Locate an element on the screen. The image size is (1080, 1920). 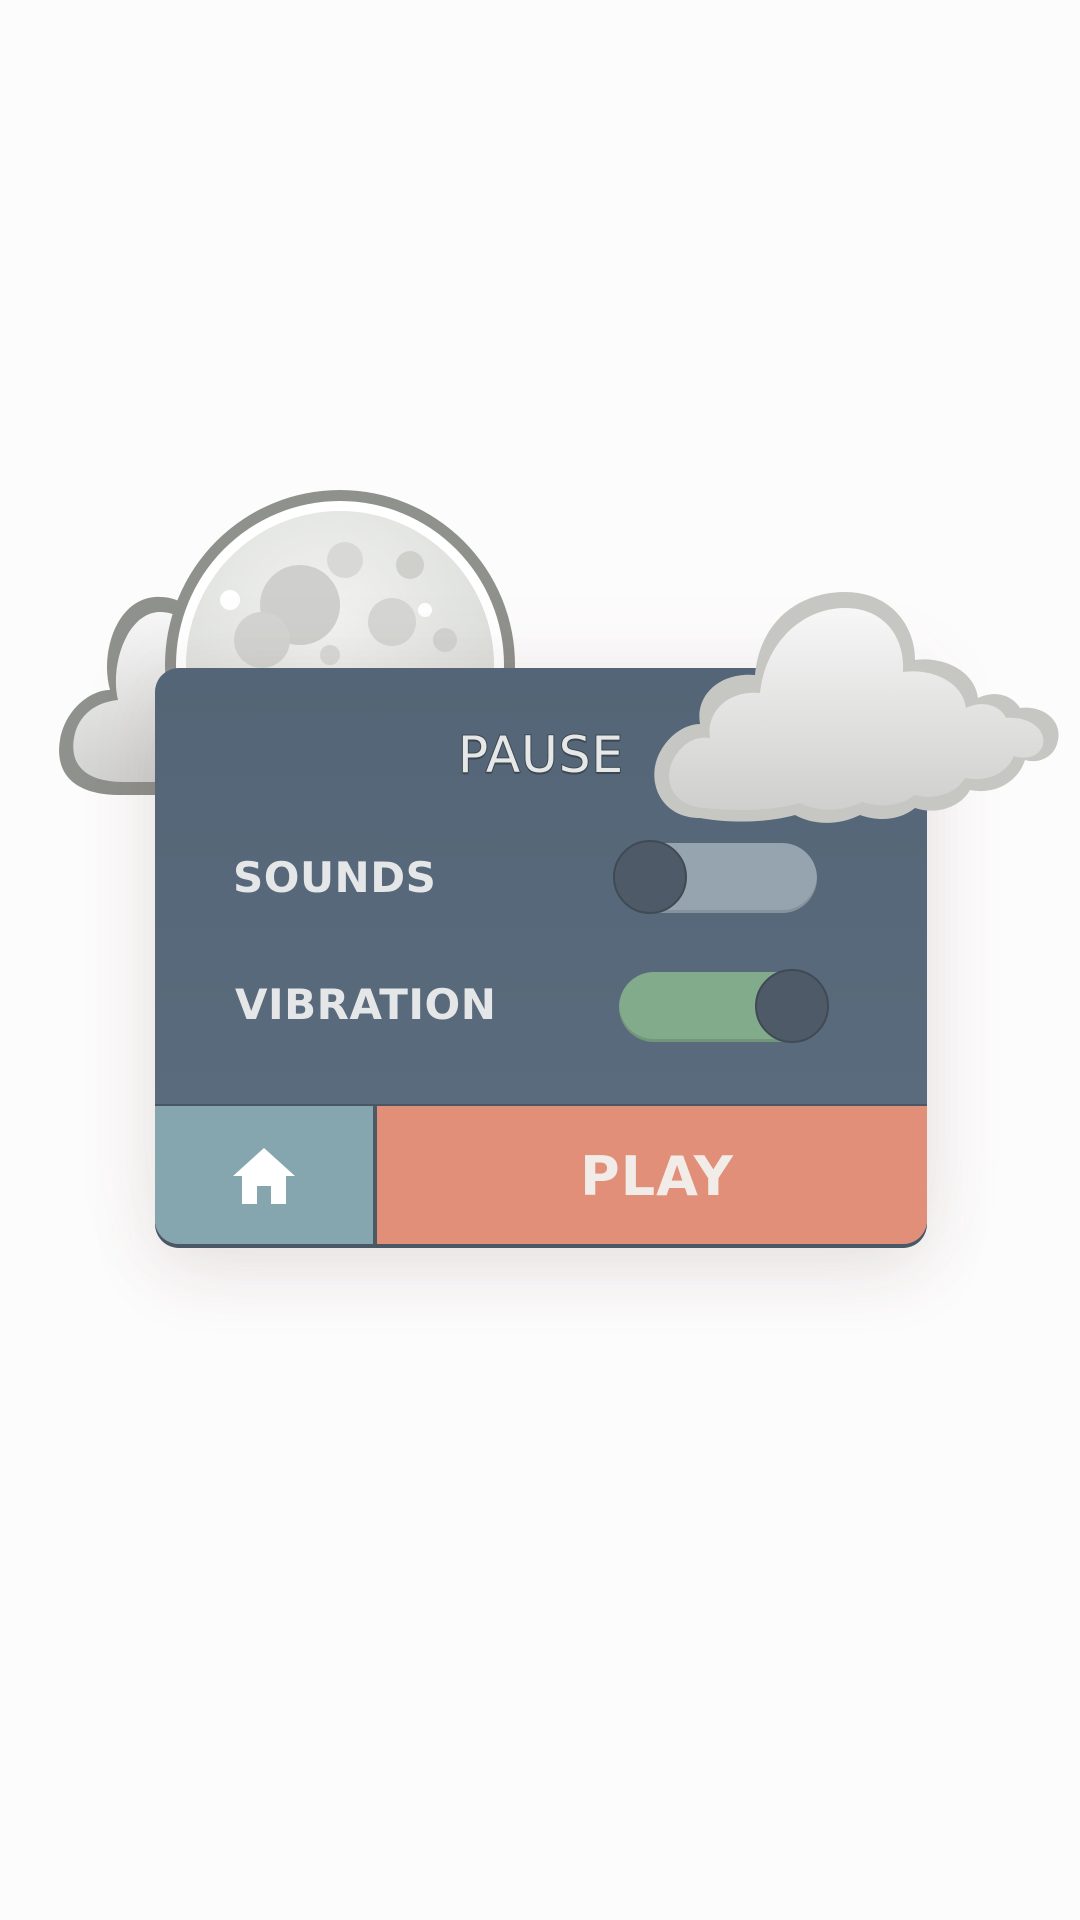
home-icon is located at coordinates (264, 1176).